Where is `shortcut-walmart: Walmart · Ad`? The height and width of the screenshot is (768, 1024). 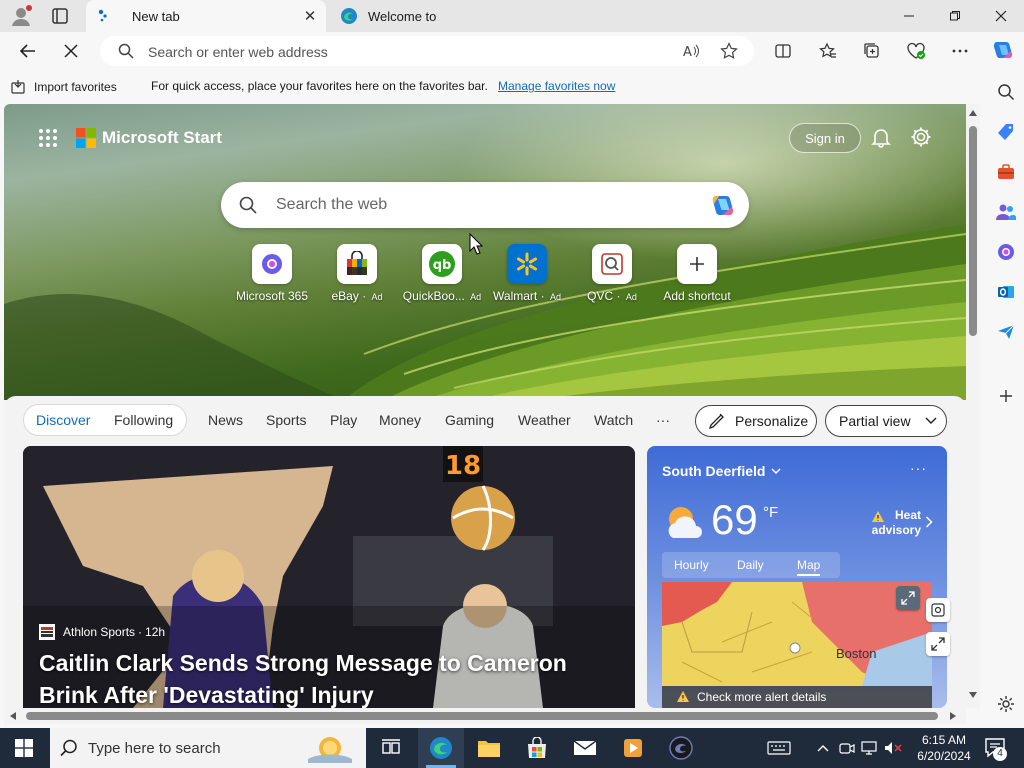 shortcut-walmart: Walmart · Ad is located at coordinates (527, 275).